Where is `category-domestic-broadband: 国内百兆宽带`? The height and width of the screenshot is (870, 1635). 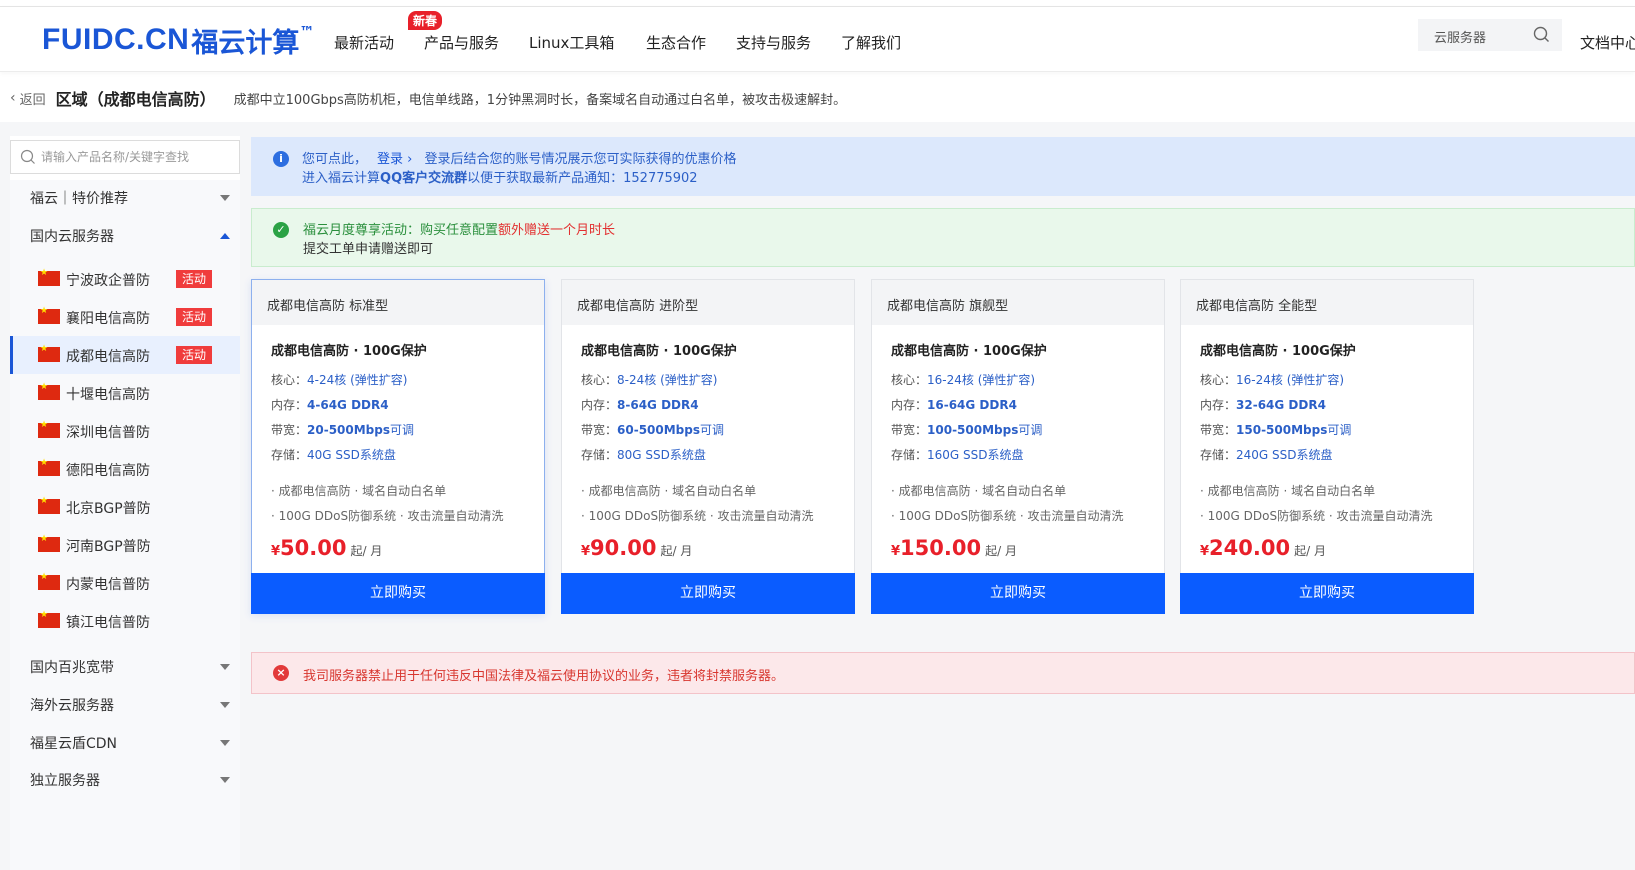 category-domestic-broadband: 国内百兆宽带 is located at coordinates (125, 667).